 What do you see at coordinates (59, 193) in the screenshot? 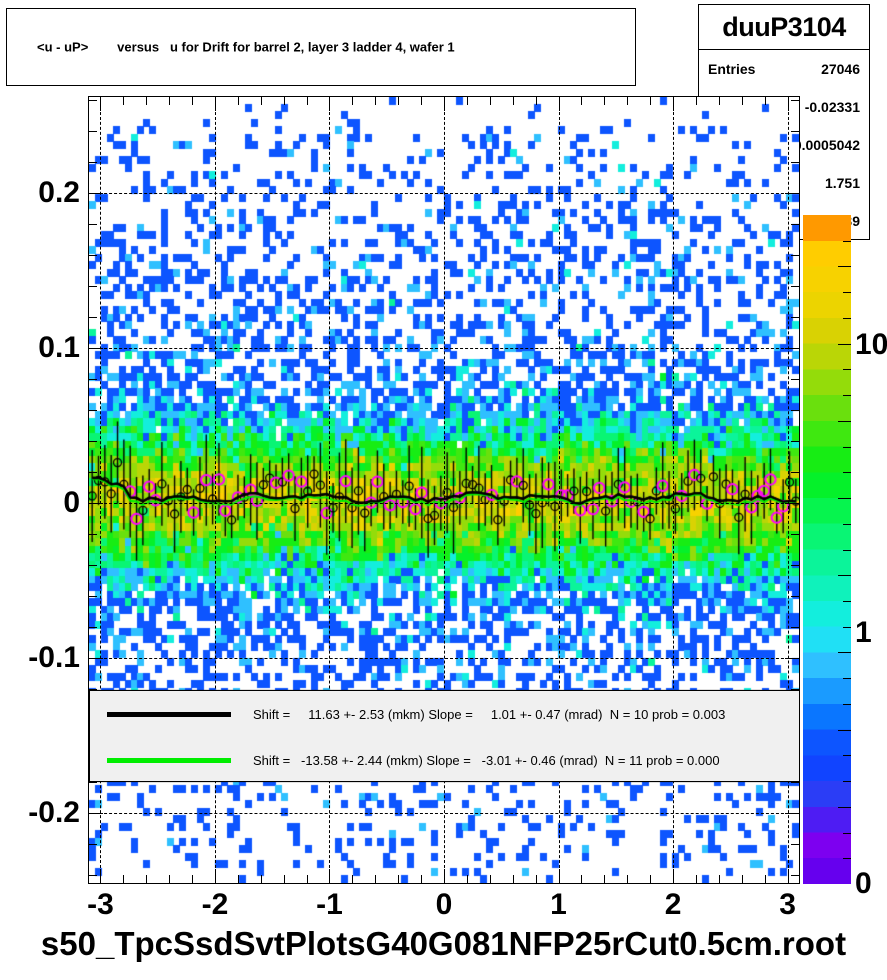
I see `y-axis-tick-label: 0.2` at bounding box center [59, 193].